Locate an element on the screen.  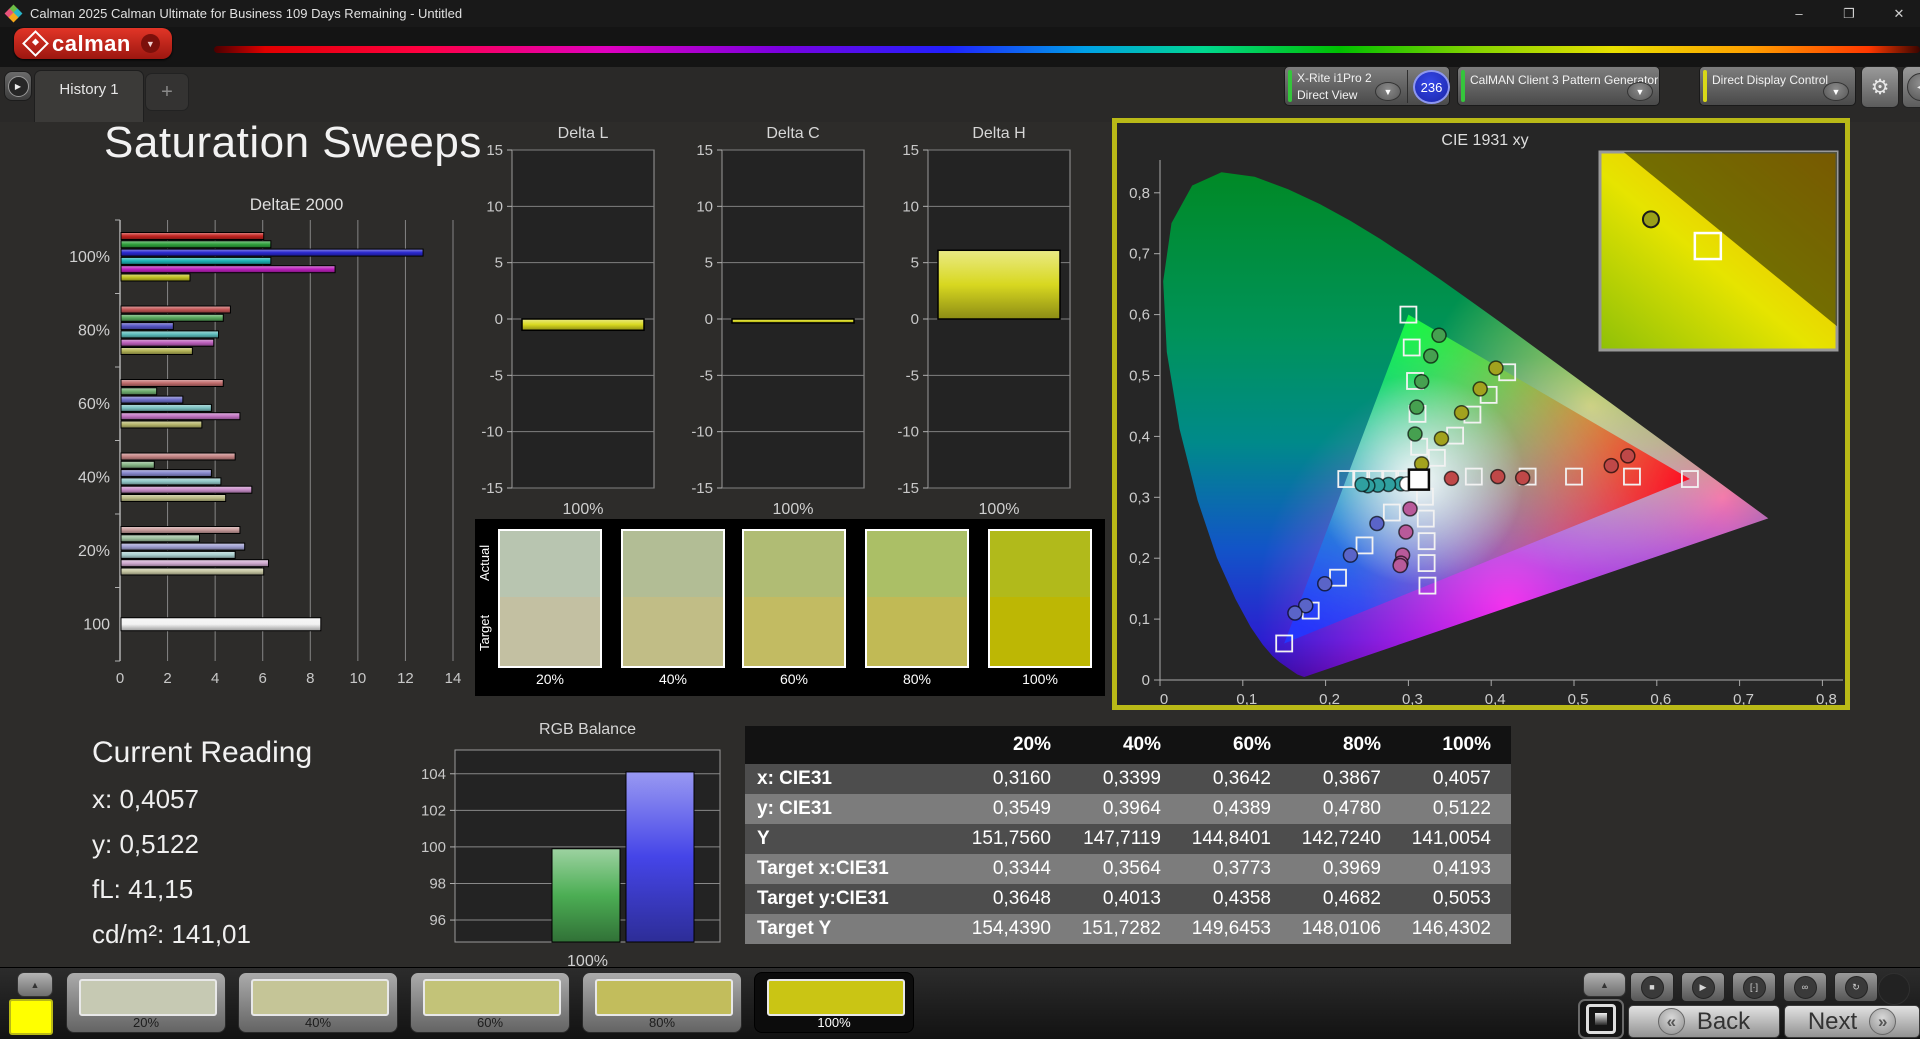
swatch-compare-60% is located at coordinates (794, 598).